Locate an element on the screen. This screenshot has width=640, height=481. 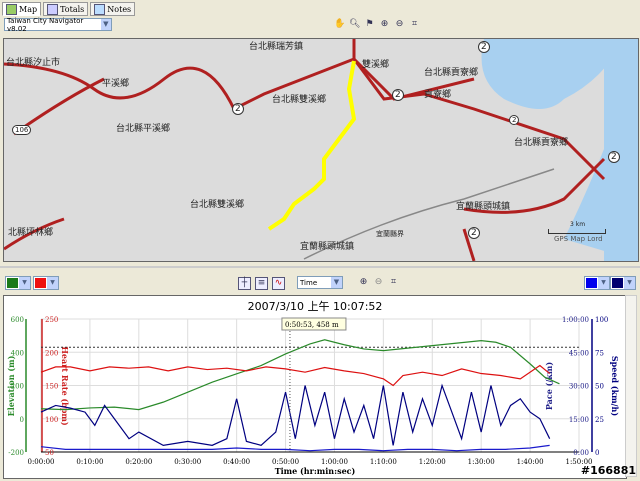
map-label: 台北縣瑞芳鎮 is located at coordinates (276, 47).